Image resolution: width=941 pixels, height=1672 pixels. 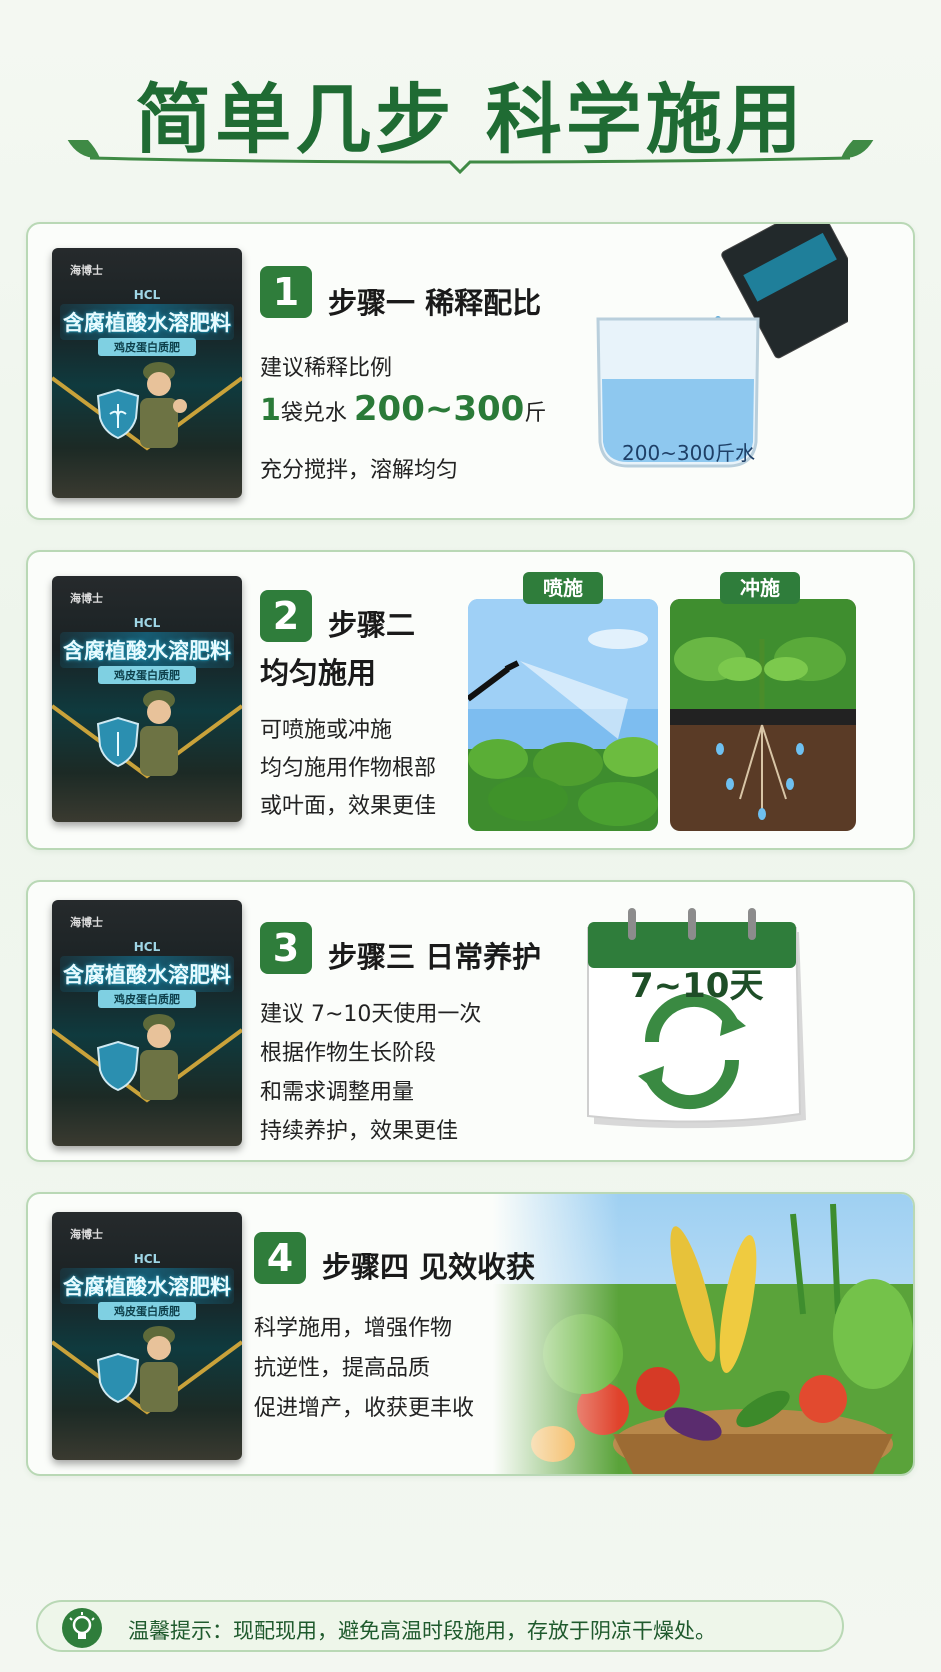 What do you see at coordinates (348, 1053) in the screenshot?
I see `step-text-line: 根据作物生长阶段` at bounding box center [348, 1053].